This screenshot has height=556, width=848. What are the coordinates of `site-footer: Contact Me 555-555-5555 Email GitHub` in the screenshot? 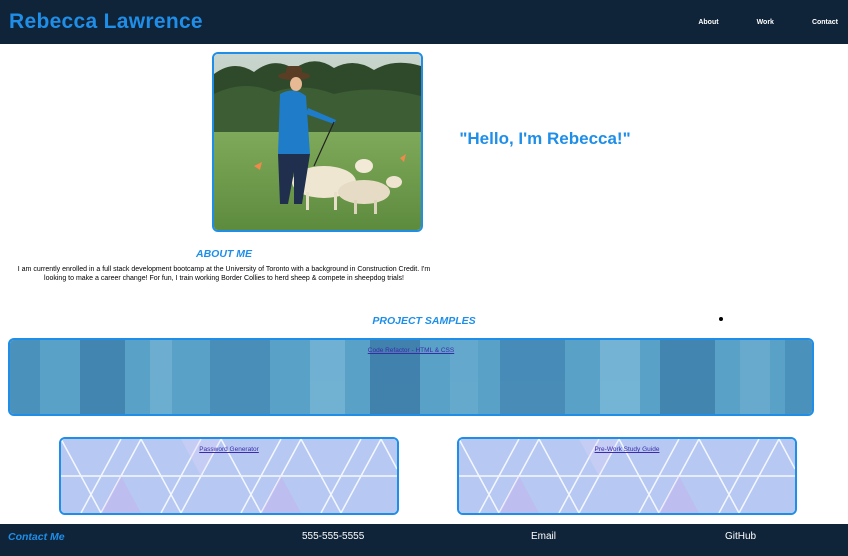 It's located at (424, 540).